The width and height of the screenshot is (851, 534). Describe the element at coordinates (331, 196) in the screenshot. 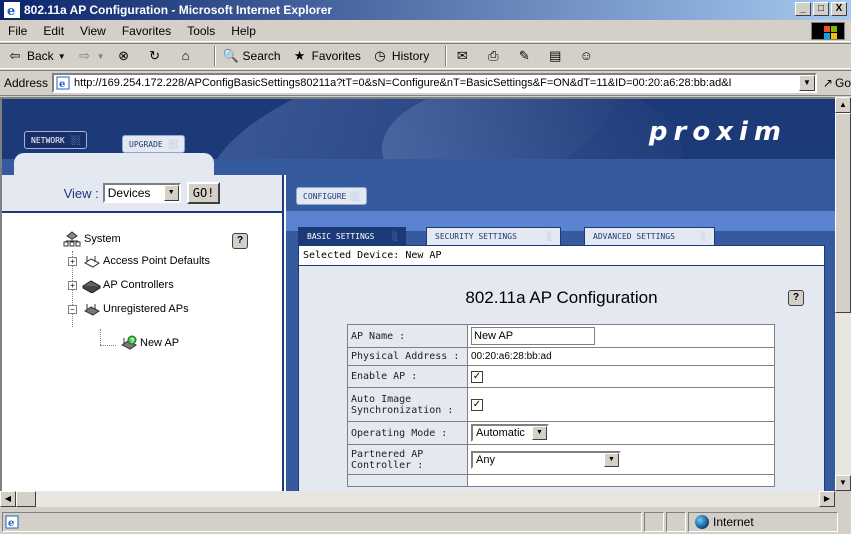

I see `tab-configure: CONFIGURE ░░` at that location.